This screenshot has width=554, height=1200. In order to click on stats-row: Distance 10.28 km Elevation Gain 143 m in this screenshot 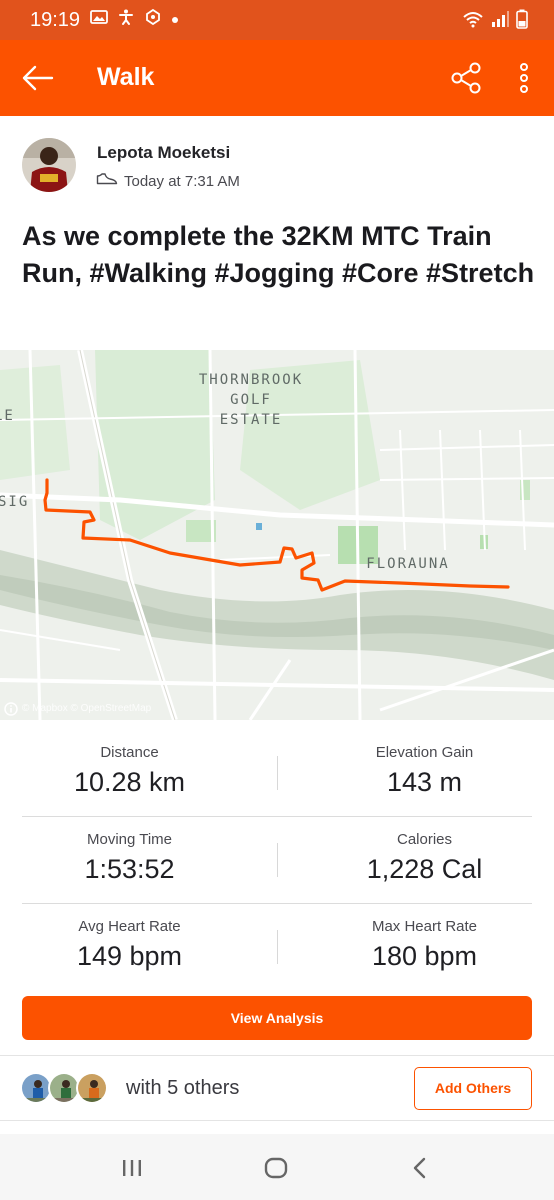, I will do `click(277, 773)`.